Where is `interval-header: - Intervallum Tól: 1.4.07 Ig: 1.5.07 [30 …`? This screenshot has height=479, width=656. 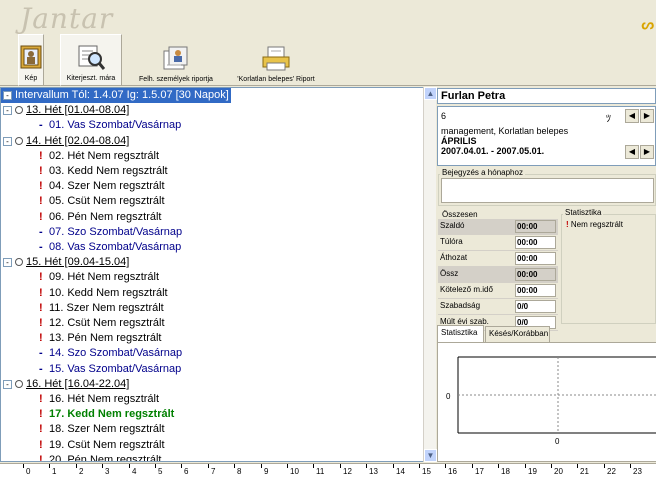
interval-header: - Intervallum Tól: 1.4.07 Ig: 1.5.07 [30 … is located at coordinates (116, 95).